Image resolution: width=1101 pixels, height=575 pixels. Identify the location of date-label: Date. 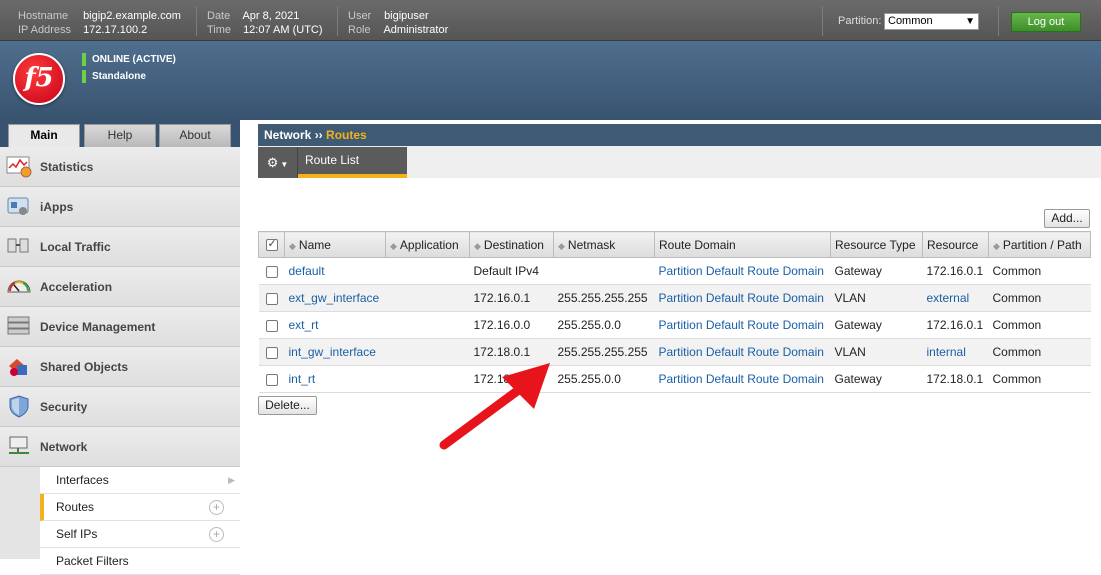
(219, 16).